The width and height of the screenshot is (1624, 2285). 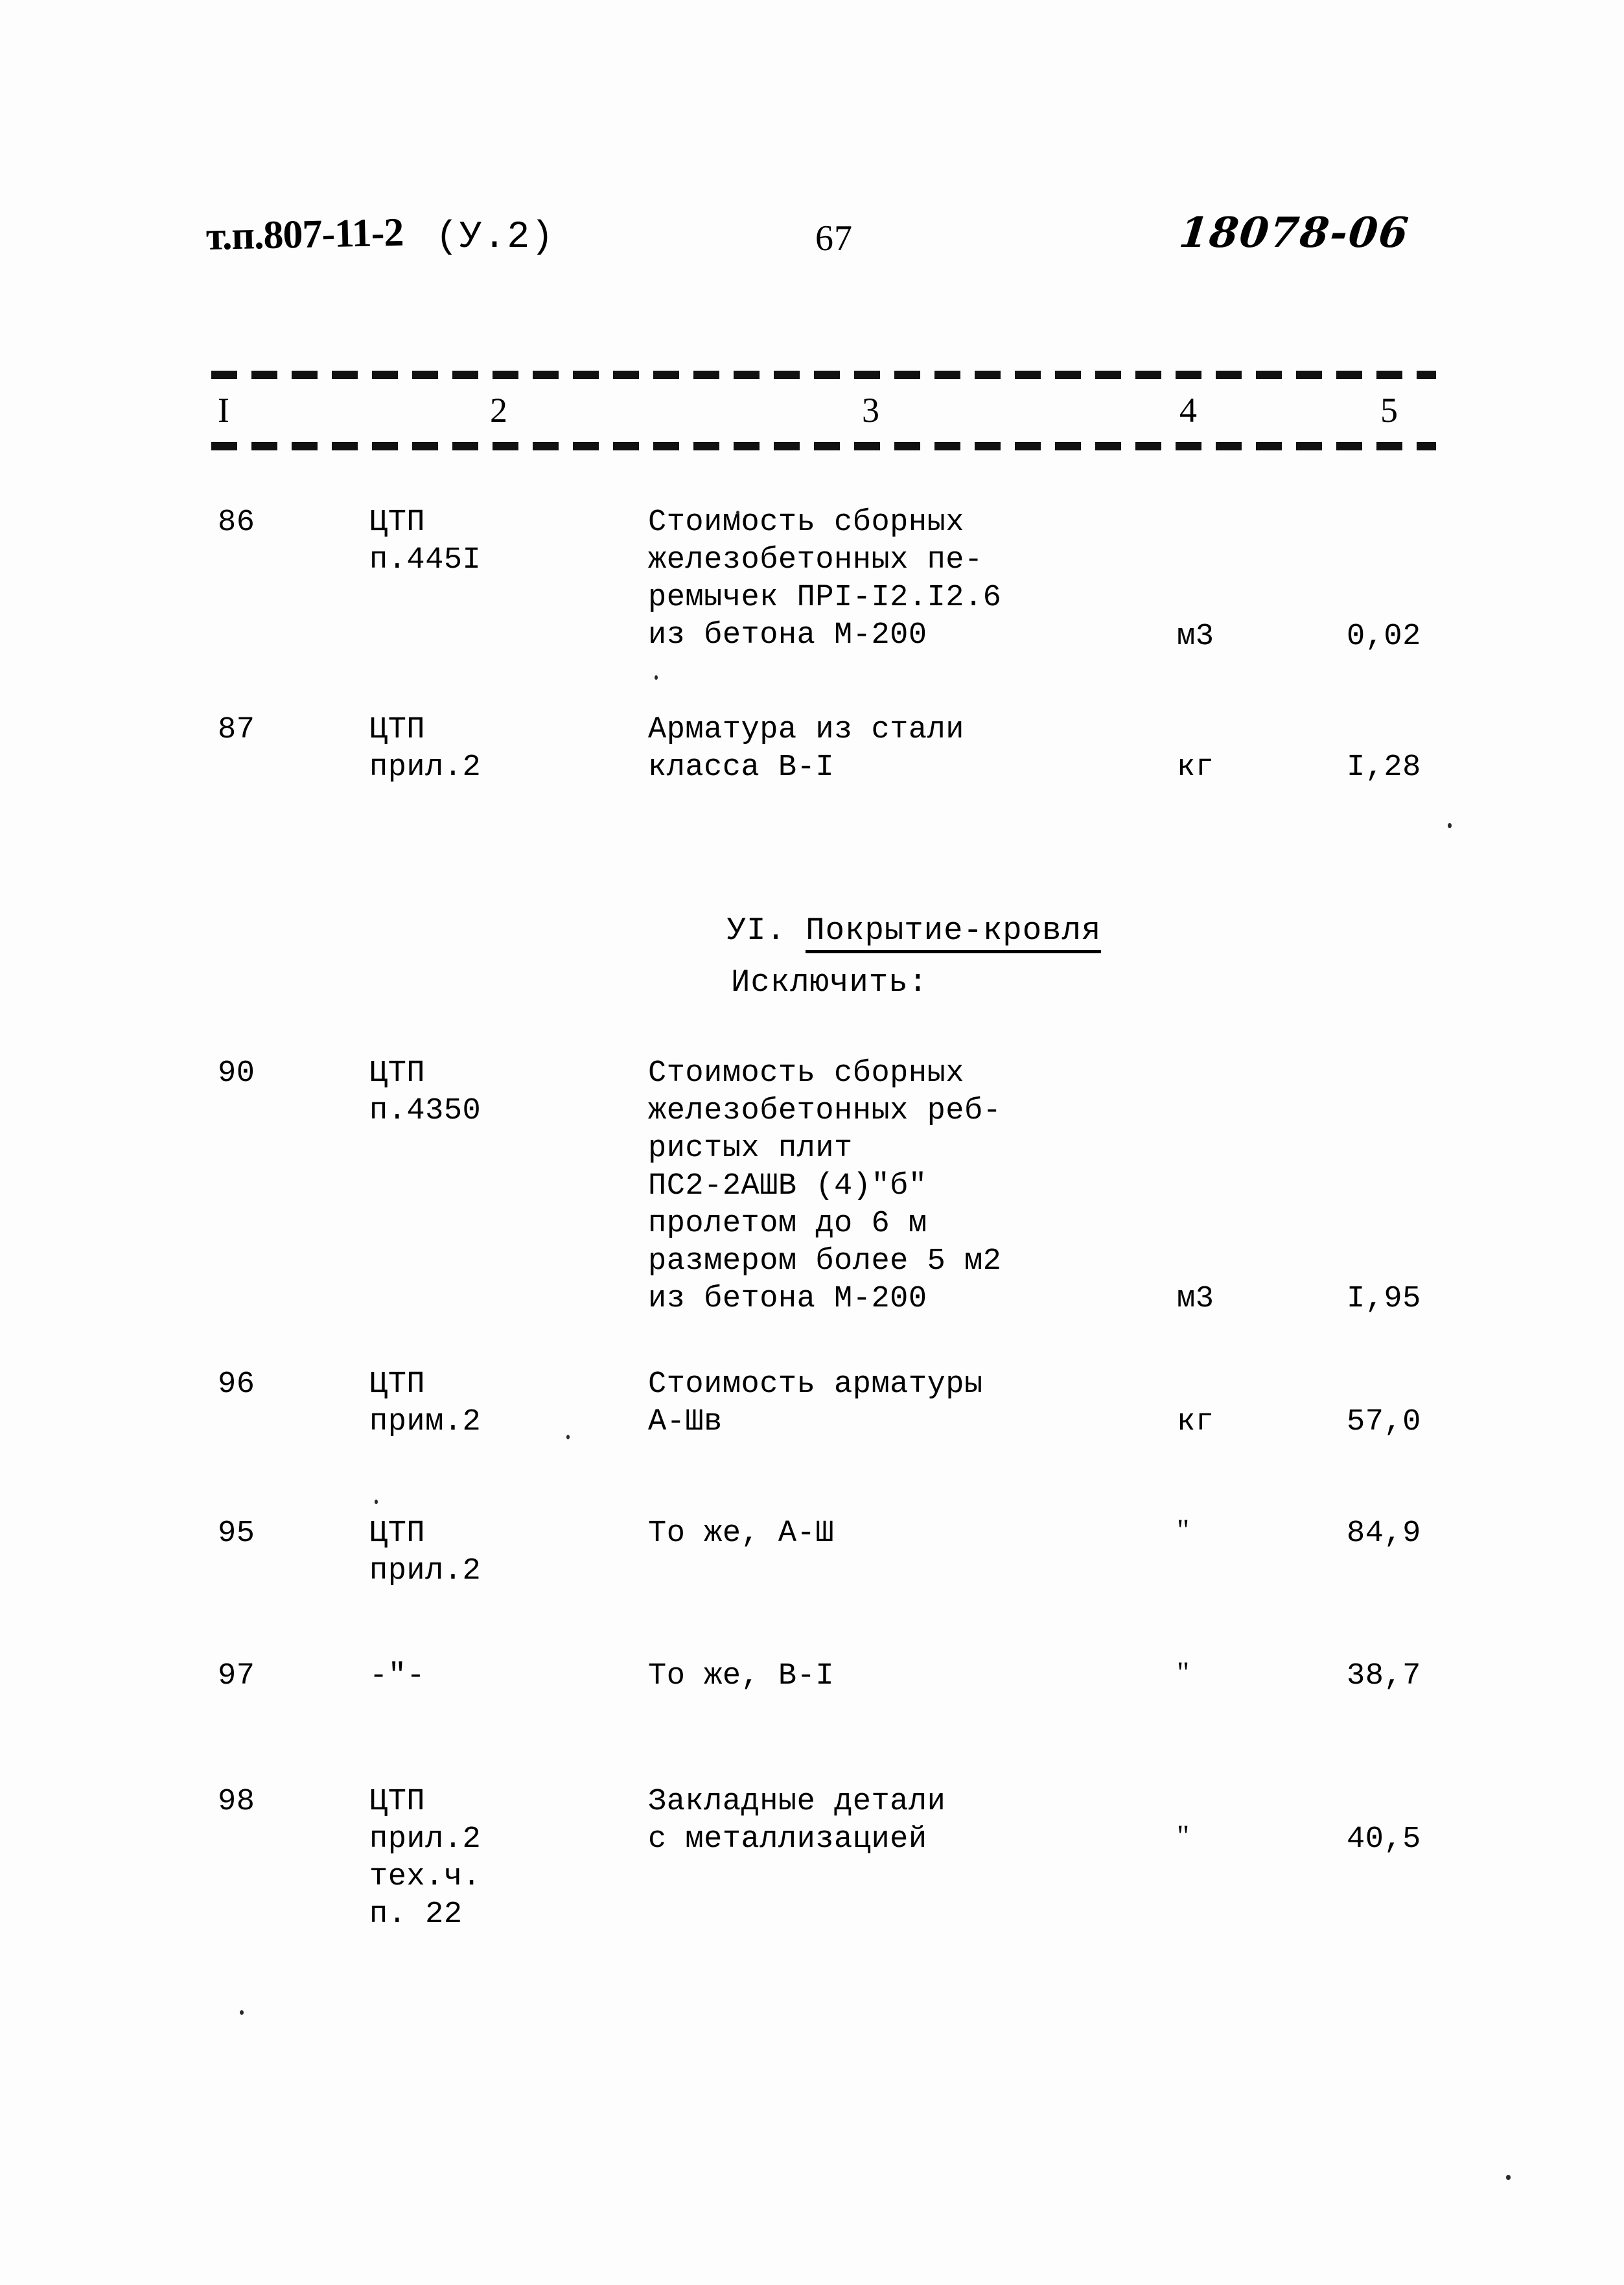 I want to click on row-description: То же, В-I, so click(x=742, y=1676).